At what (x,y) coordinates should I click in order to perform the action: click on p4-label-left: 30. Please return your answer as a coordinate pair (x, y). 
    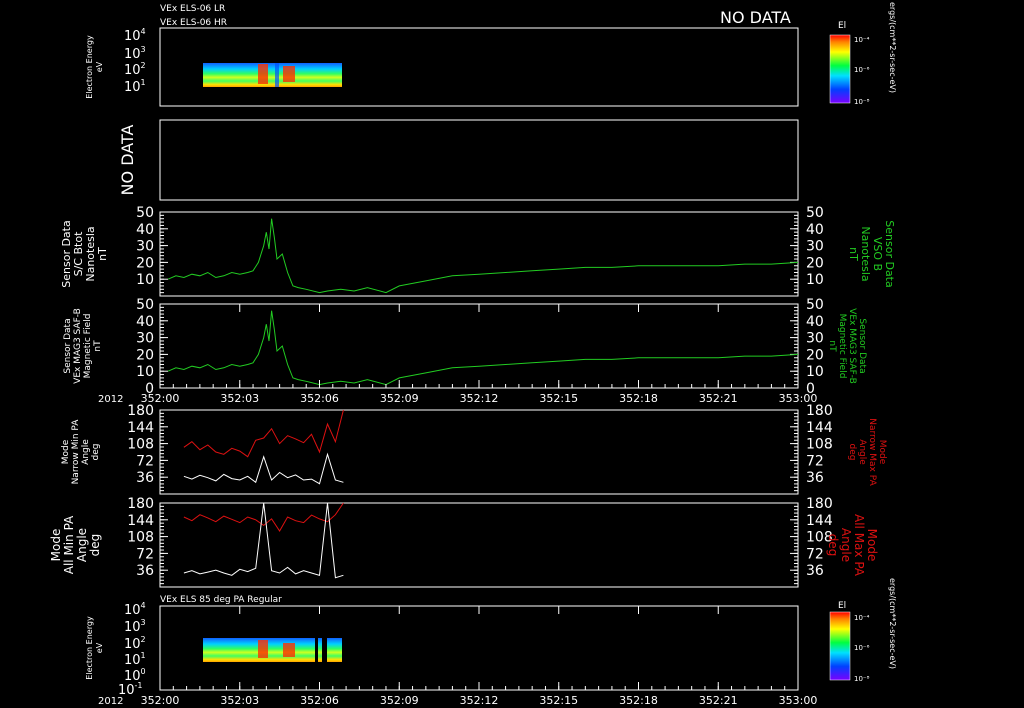
    Looking at the image, I should click on (145, 339).